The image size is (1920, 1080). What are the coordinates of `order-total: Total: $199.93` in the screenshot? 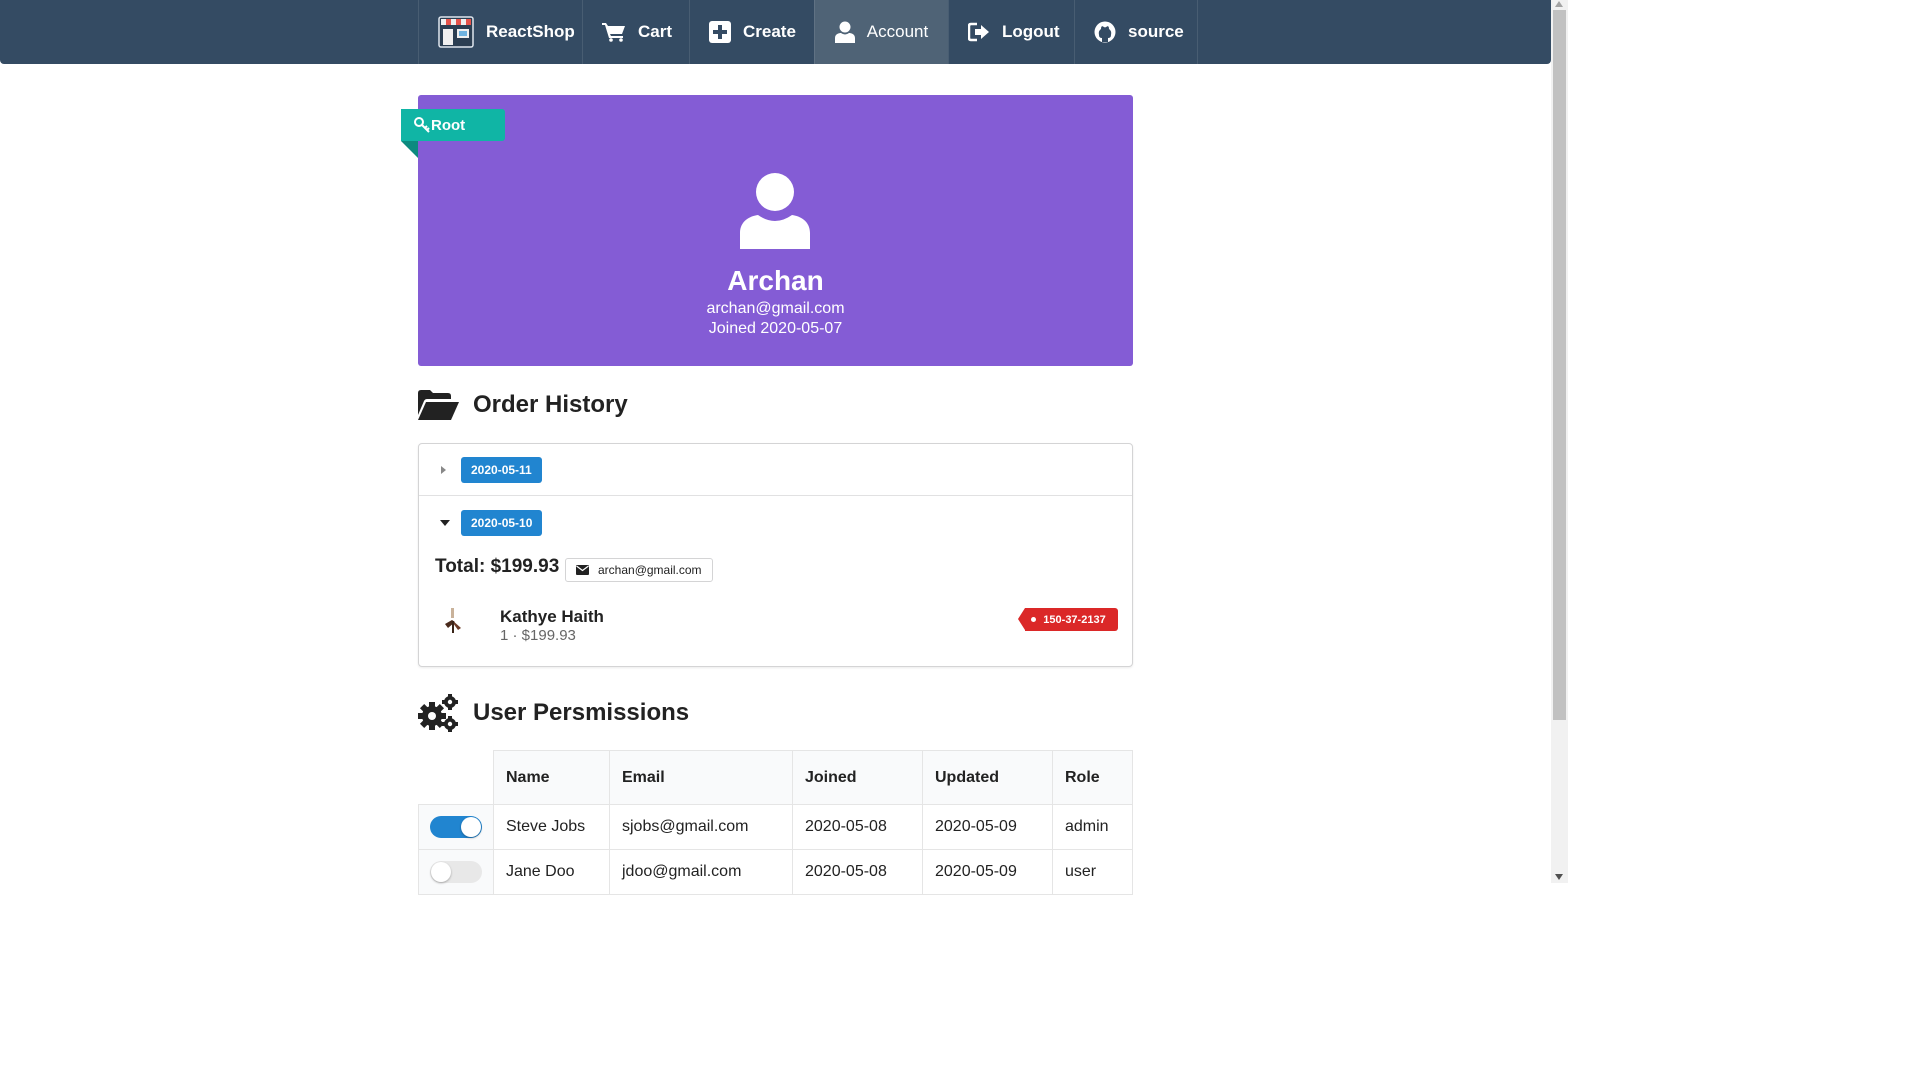 It's located at (497, 566).